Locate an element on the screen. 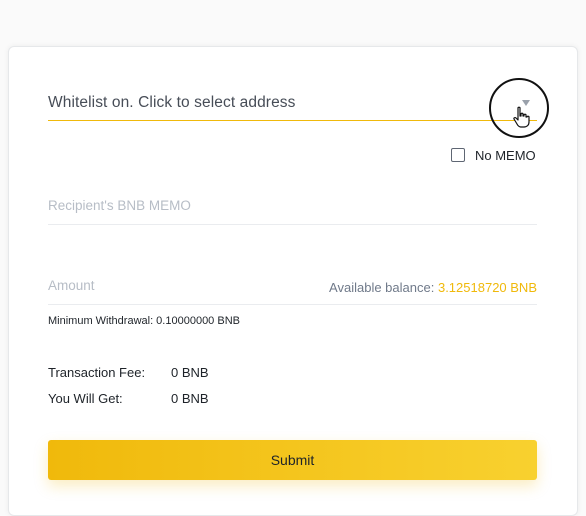 This screenshot has height=516, width=586. available-balance-label: Available balance: is located at coordinates (382, 287).